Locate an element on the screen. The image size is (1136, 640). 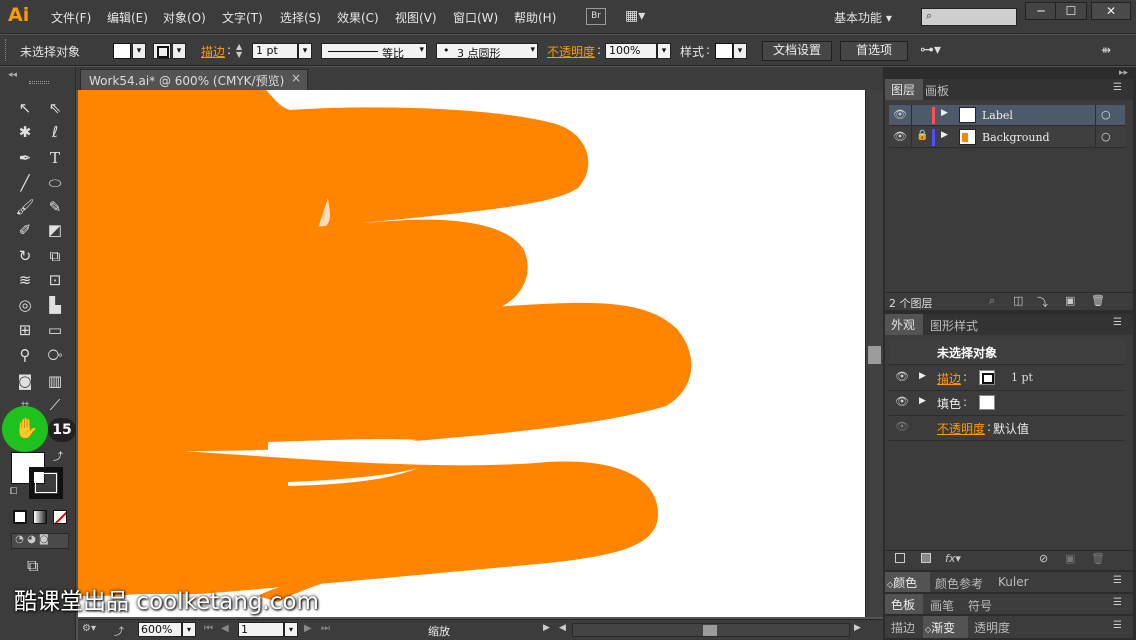
appearance-stroke-row: 👁 ▶ 描边 : 1 pt is located at coordinates (1007, 378).